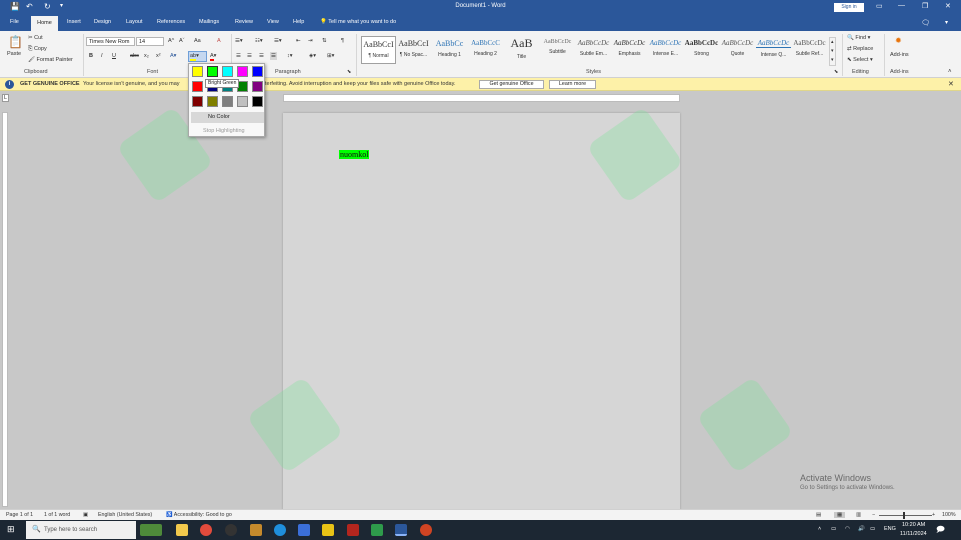  I want to click on shrink-font-button: Aˇ, so click(182, 41).